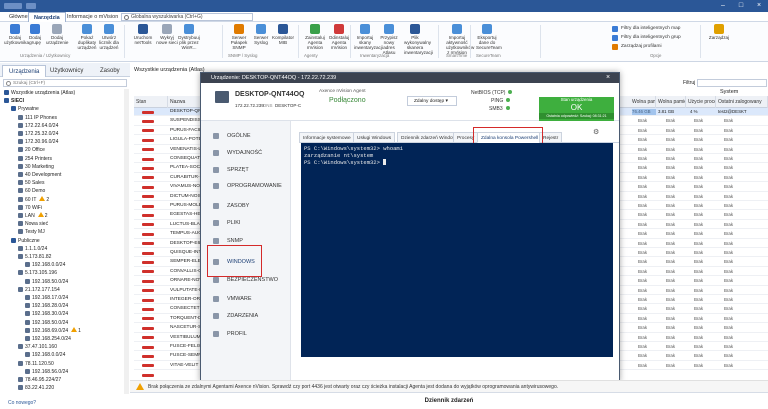 The image size is (768, 409). Describe the element at coordinates (31, 183) in the screenshot. I see `tree-item: 50 Sales` at that location.